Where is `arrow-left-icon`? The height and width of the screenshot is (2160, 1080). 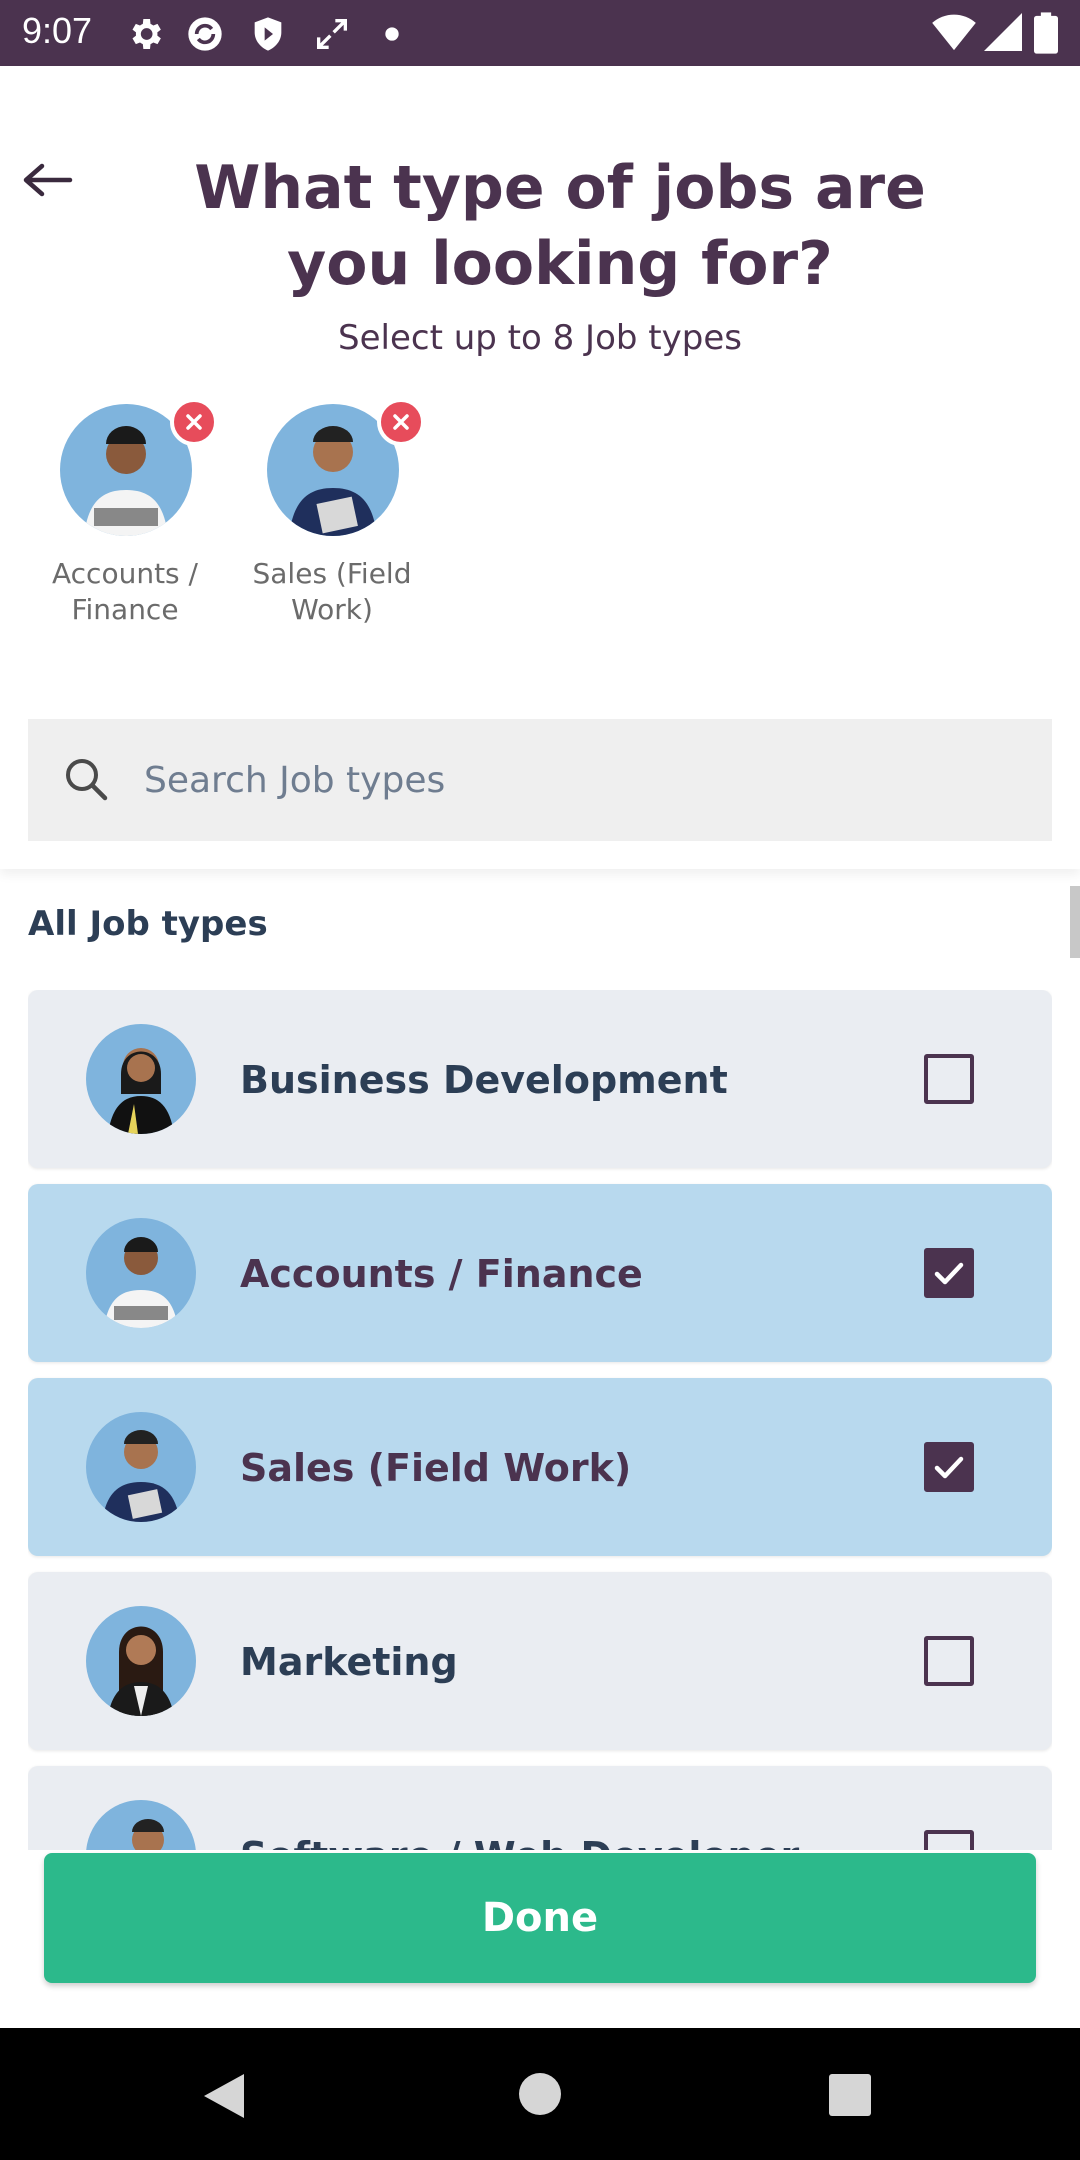 arrow-left-icon is located at coordinates (48, 180).